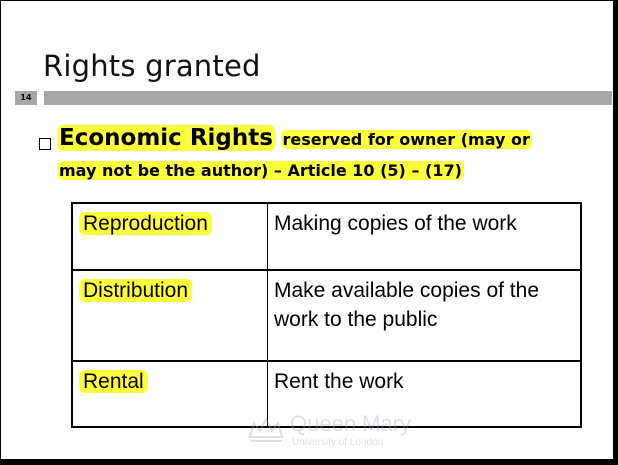 The width and height of the screenshot is (618, 465). Describe the element at coordinates (166, 138) in the screenshot. I see `economic-rights-heading: Economic Rights` at that location.